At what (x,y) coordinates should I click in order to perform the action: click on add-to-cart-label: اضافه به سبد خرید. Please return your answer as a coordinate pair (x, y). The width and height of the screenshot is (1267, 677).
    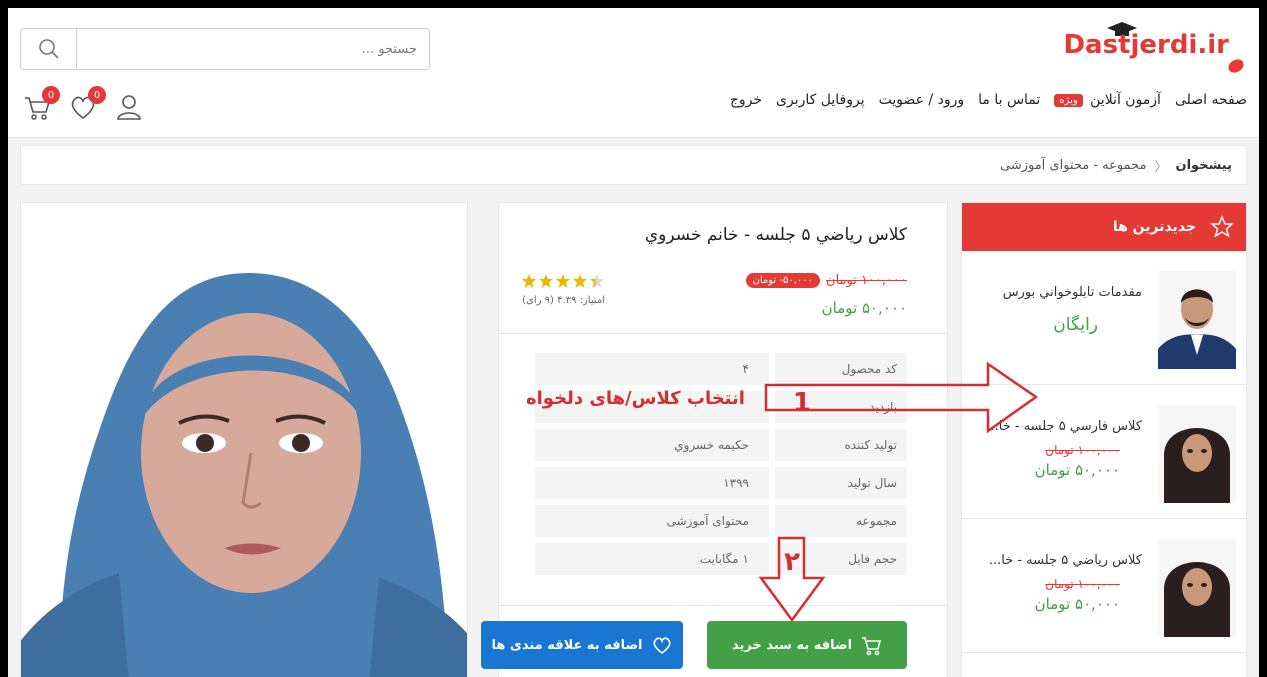
    Looking at the image, I should click on (792, 645).